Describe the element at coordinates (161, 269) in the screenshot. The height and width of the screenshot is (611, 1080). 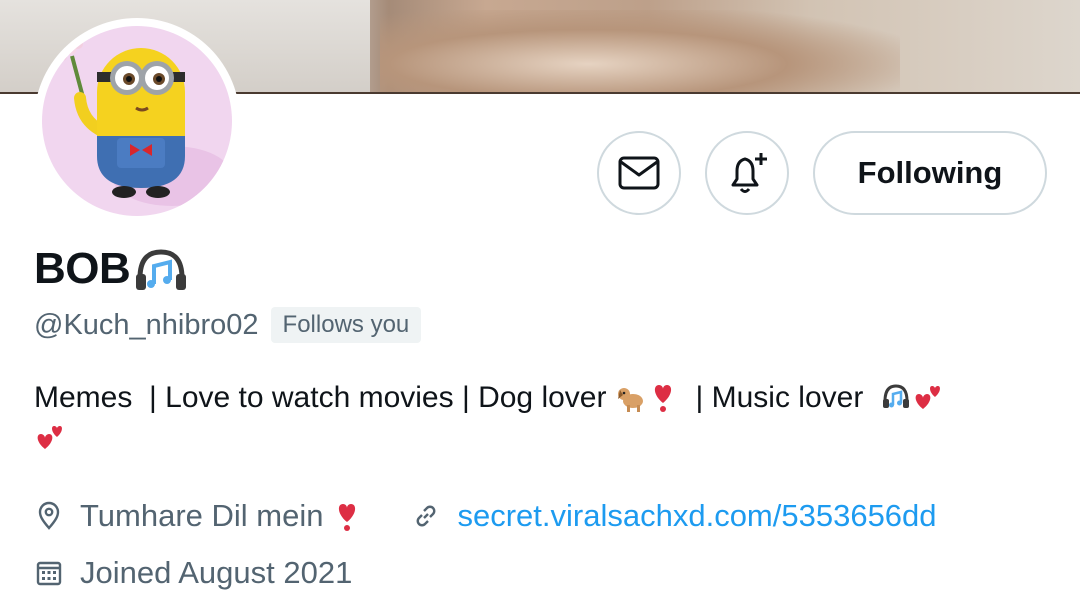
I see `headphone-music-emoji-icon` at that location.